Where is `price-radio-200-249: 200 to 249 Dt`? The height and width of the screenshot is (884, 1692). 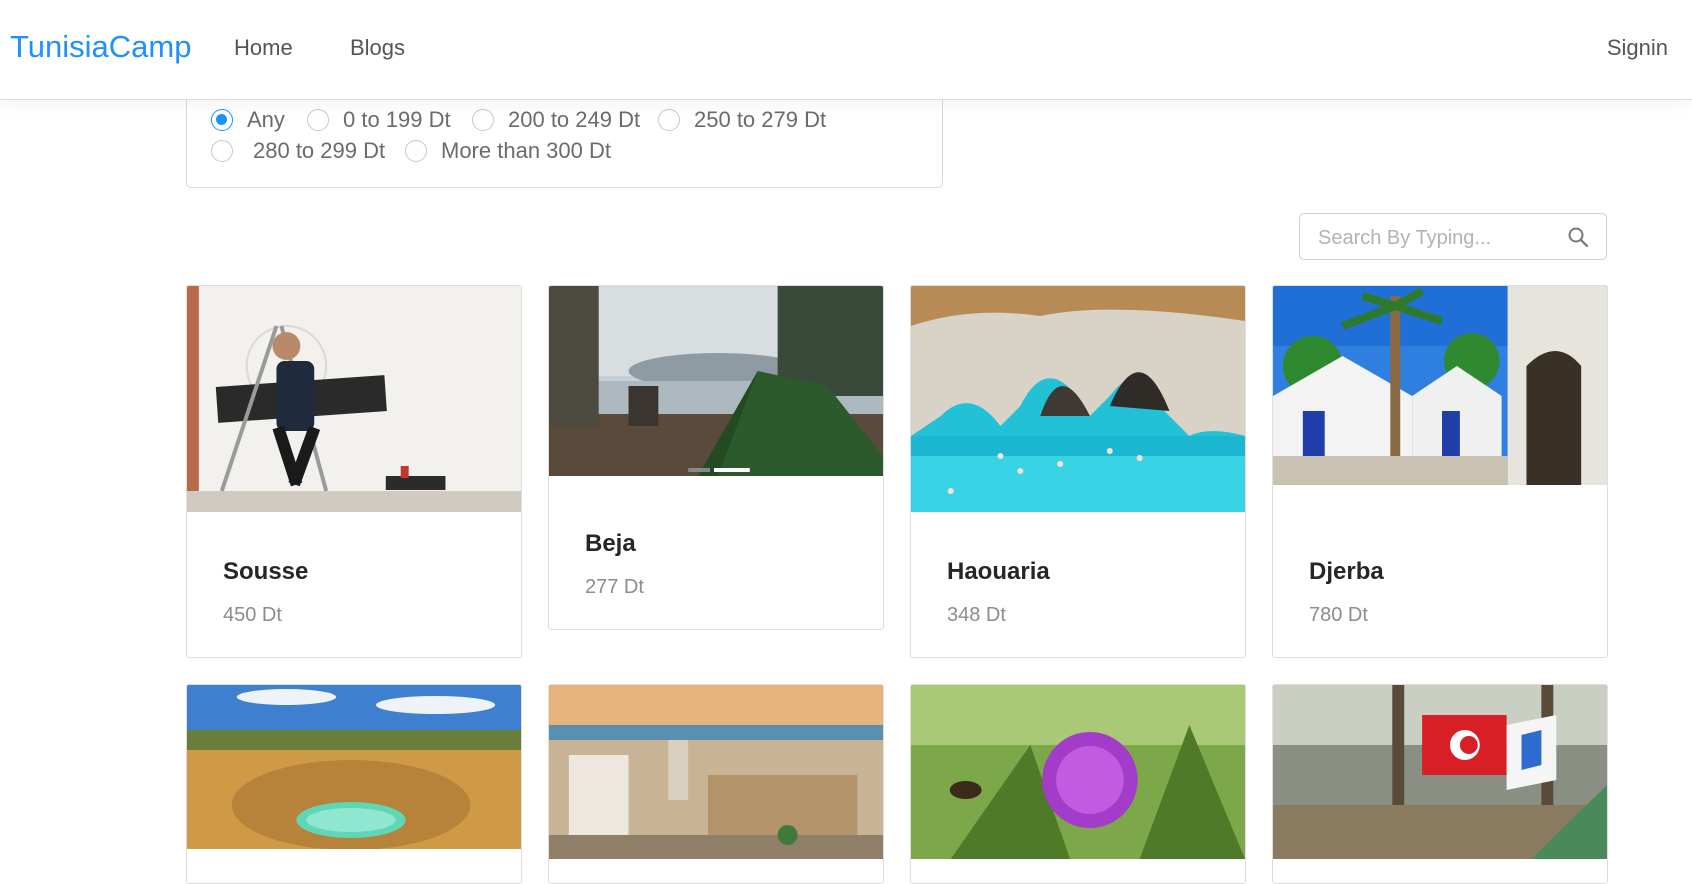
price-radio-200-249: 200 to 249 Dt is located at coordinates (556, 120).